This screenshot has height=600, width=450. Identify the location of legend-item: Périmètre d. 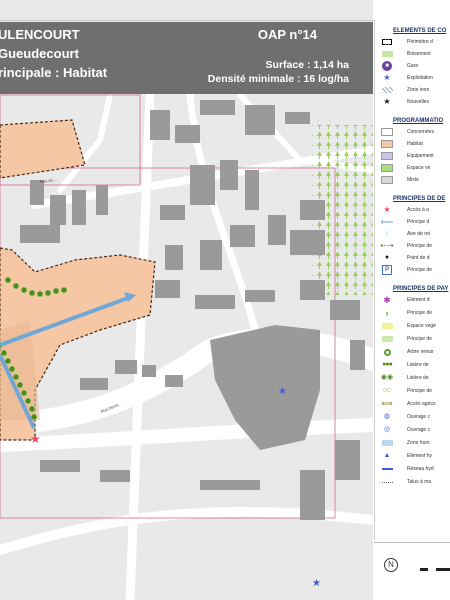
(415, 42).